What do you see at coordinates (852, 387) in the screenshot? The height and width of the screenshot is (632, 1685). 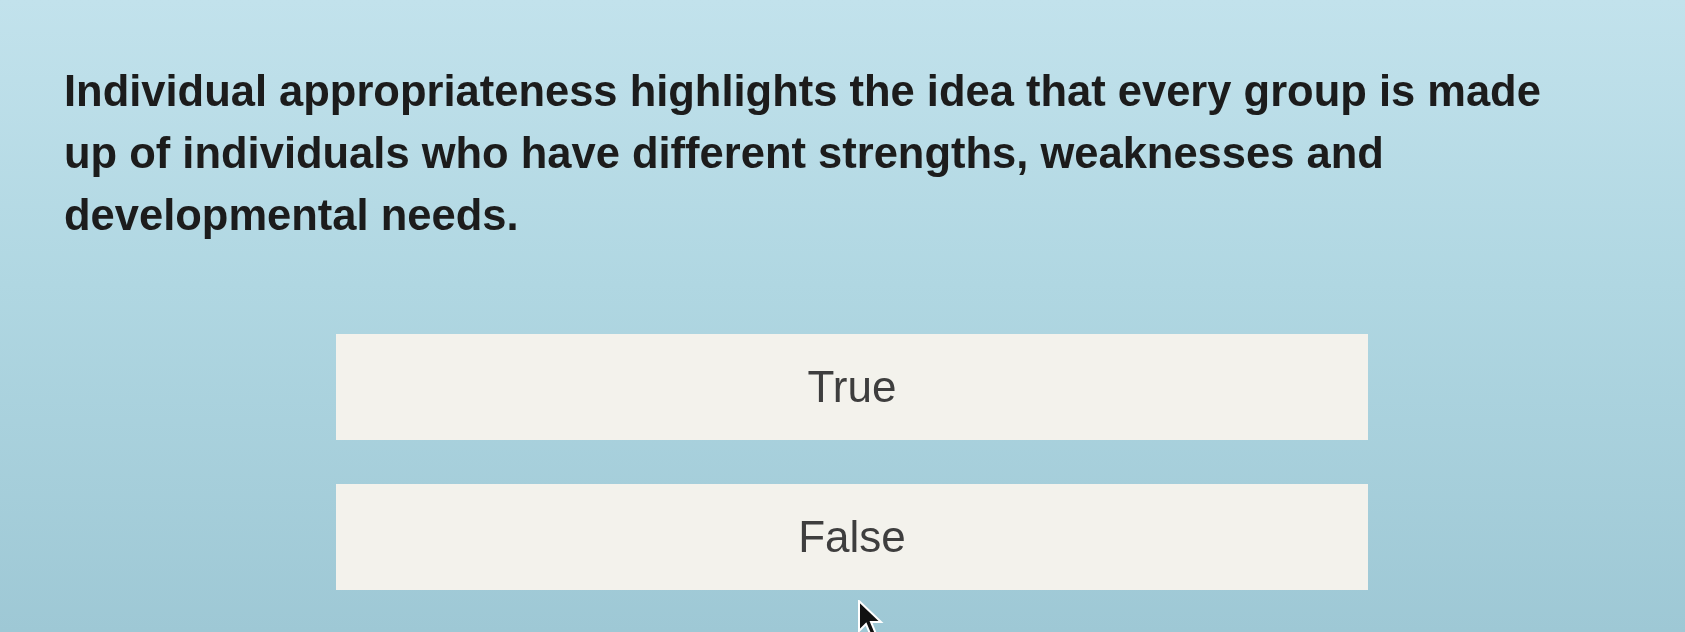 I see `answer-option: True` at bounding box center [852, 387].